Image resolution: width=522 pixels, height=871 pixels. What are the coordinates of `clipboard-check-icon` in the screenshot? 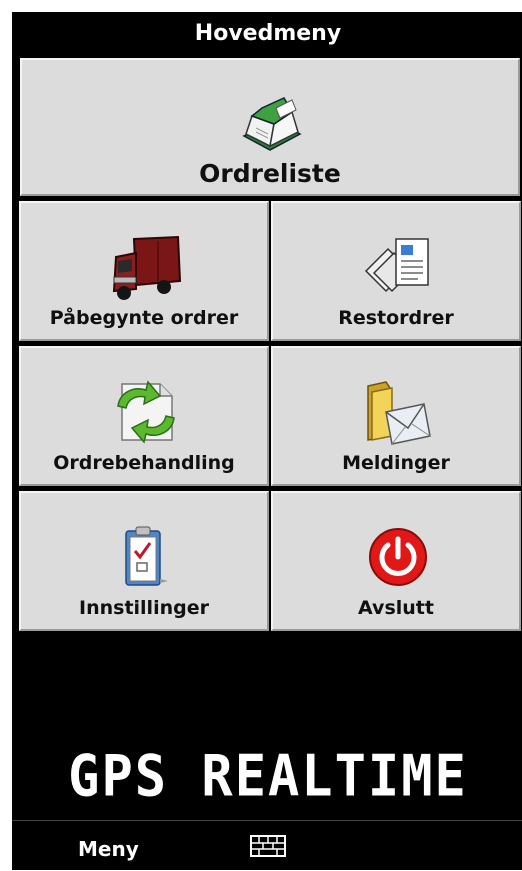 It's located at (146, 559).